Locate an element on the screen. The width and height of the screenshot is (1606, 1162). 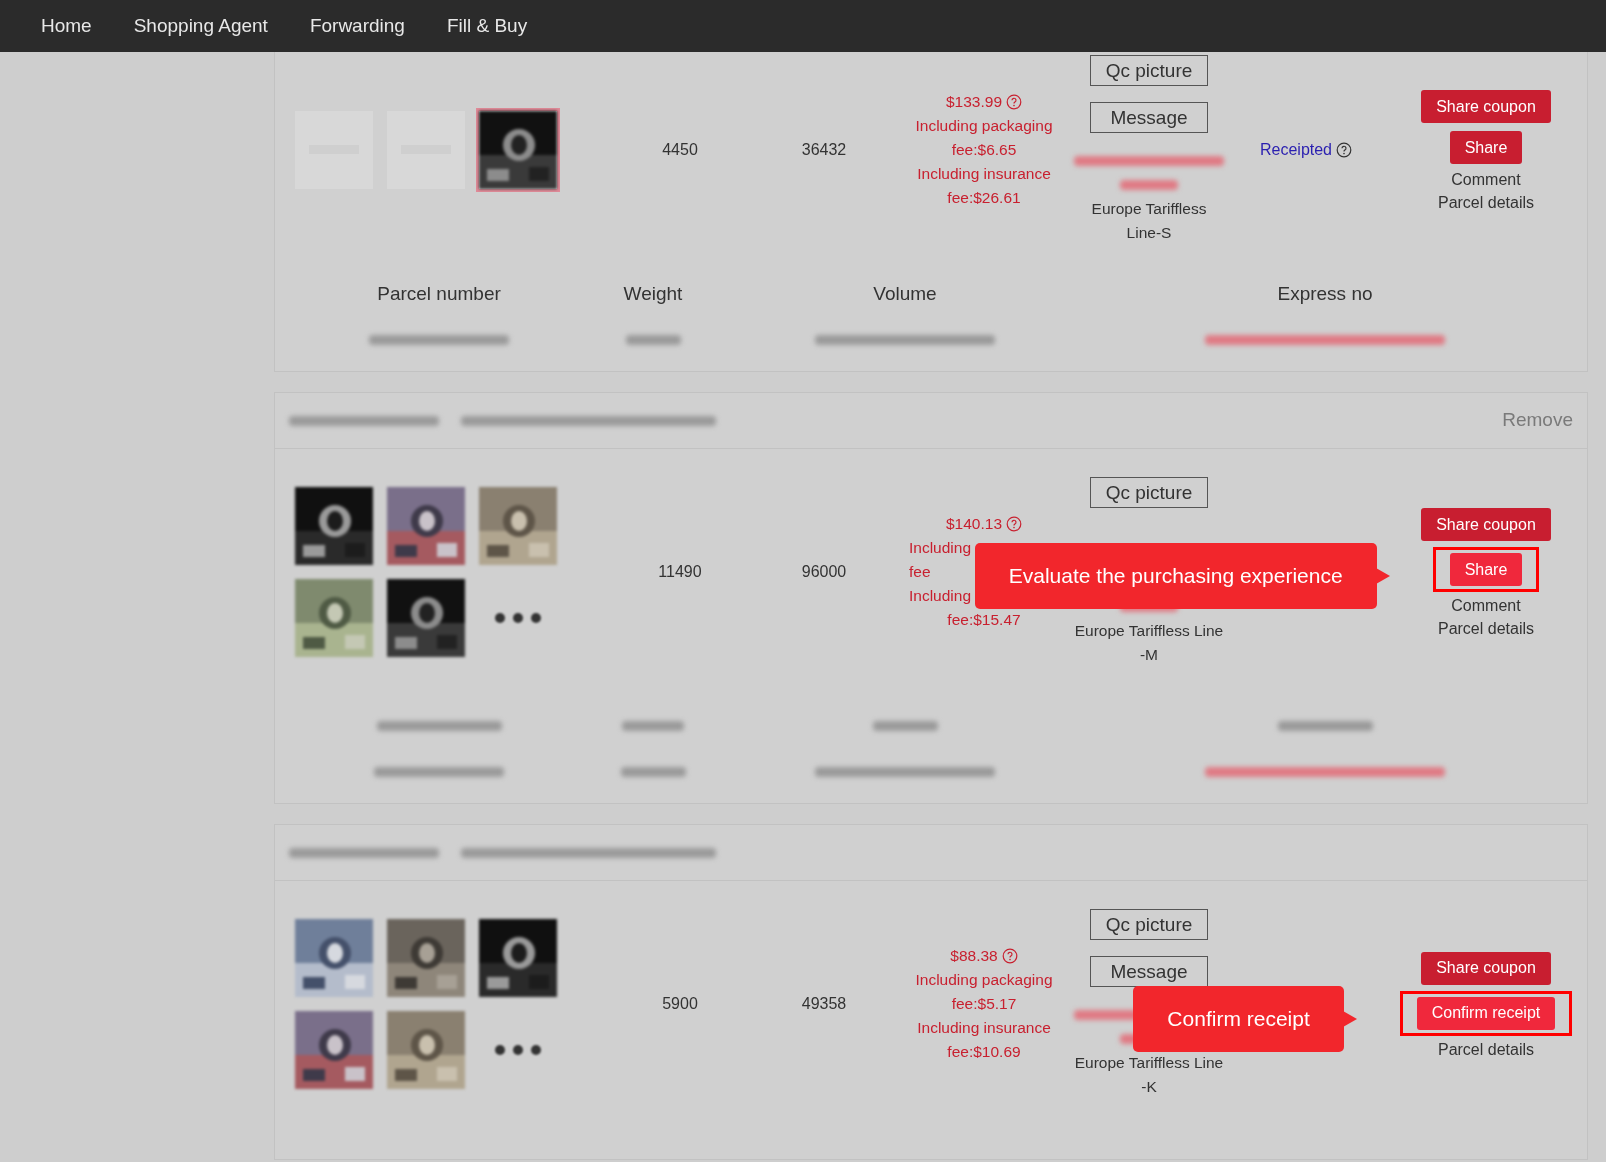
shipping-line-text: Line-S is located at coordinates (1149, 233).